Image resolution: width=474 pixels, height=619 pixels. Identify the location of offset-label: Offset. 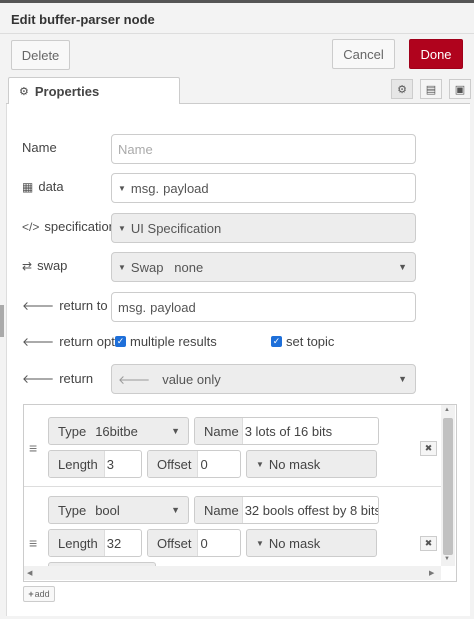
(173, 543).